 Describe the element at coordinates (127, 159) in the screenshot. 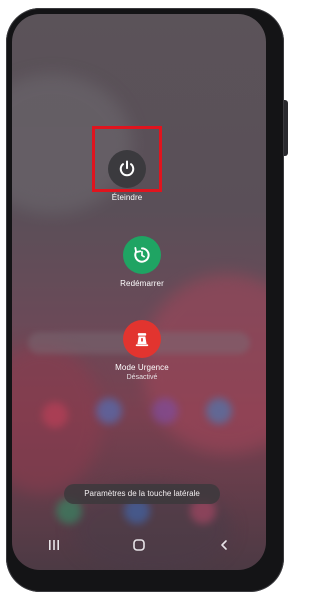

I see `highlight-box` at that location.